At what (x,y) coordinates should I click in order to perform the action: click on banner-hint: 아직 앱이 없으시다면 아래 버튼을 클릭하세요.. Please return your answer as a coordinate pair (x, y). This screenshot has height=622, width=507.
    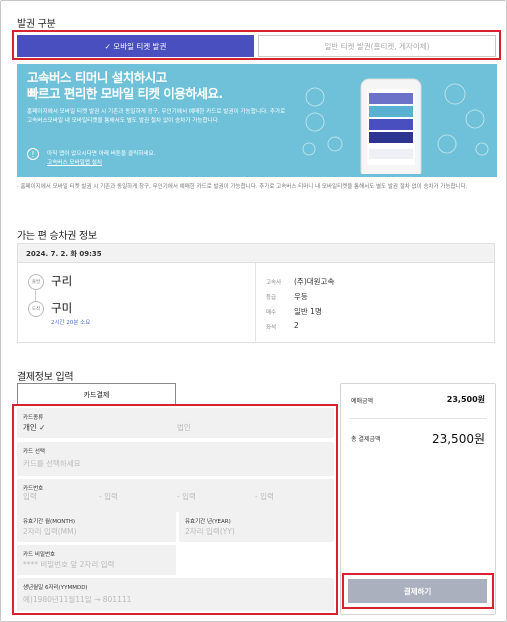
    Looking at the image, I should click on (101, 154).